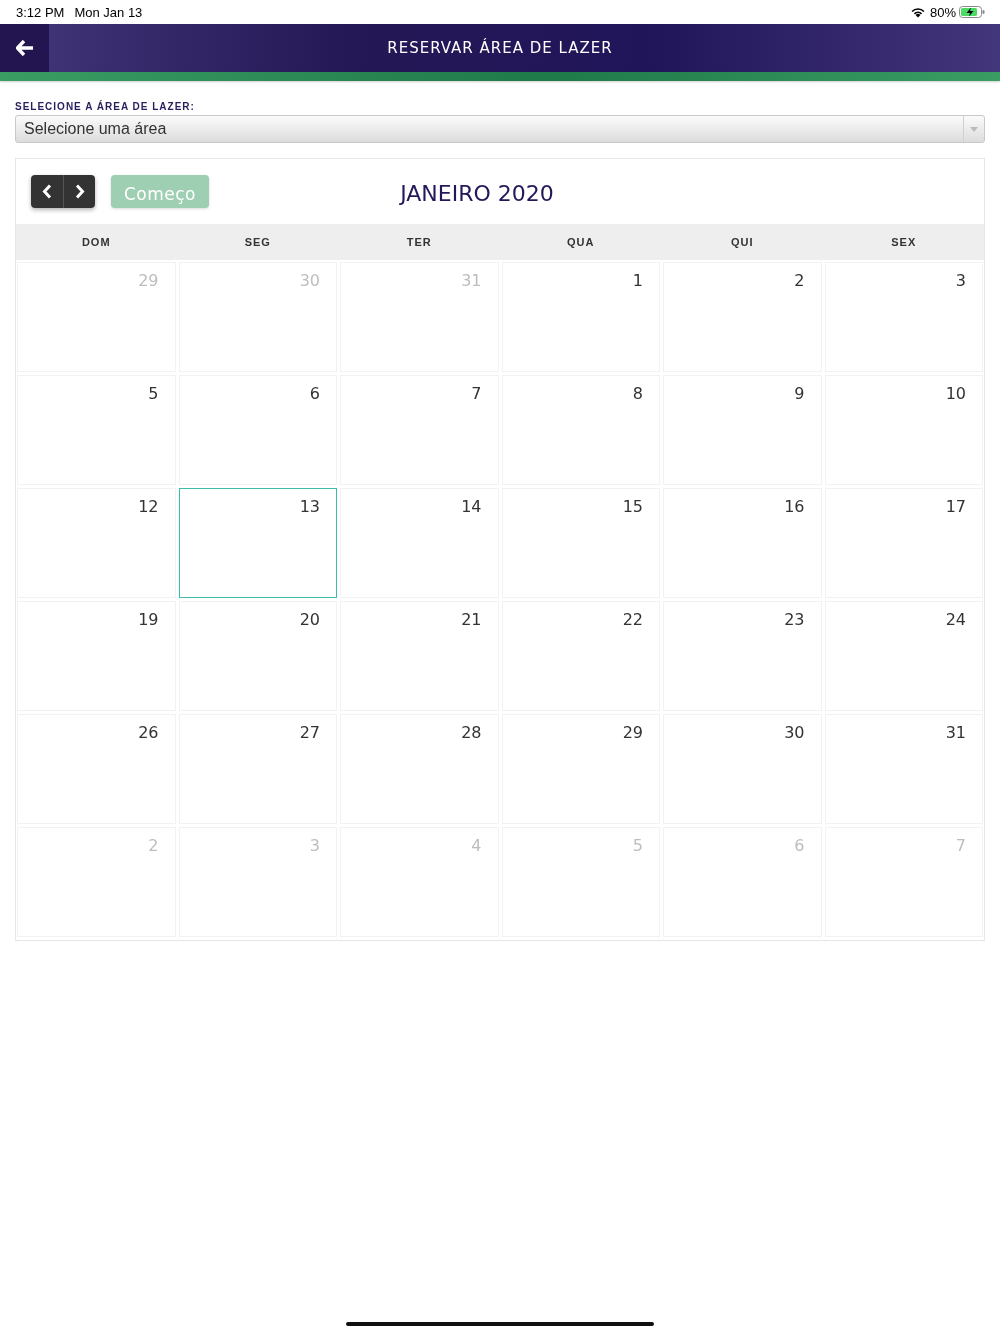  I want to click on status-date: Mon Jan 13, so click(108, 12).